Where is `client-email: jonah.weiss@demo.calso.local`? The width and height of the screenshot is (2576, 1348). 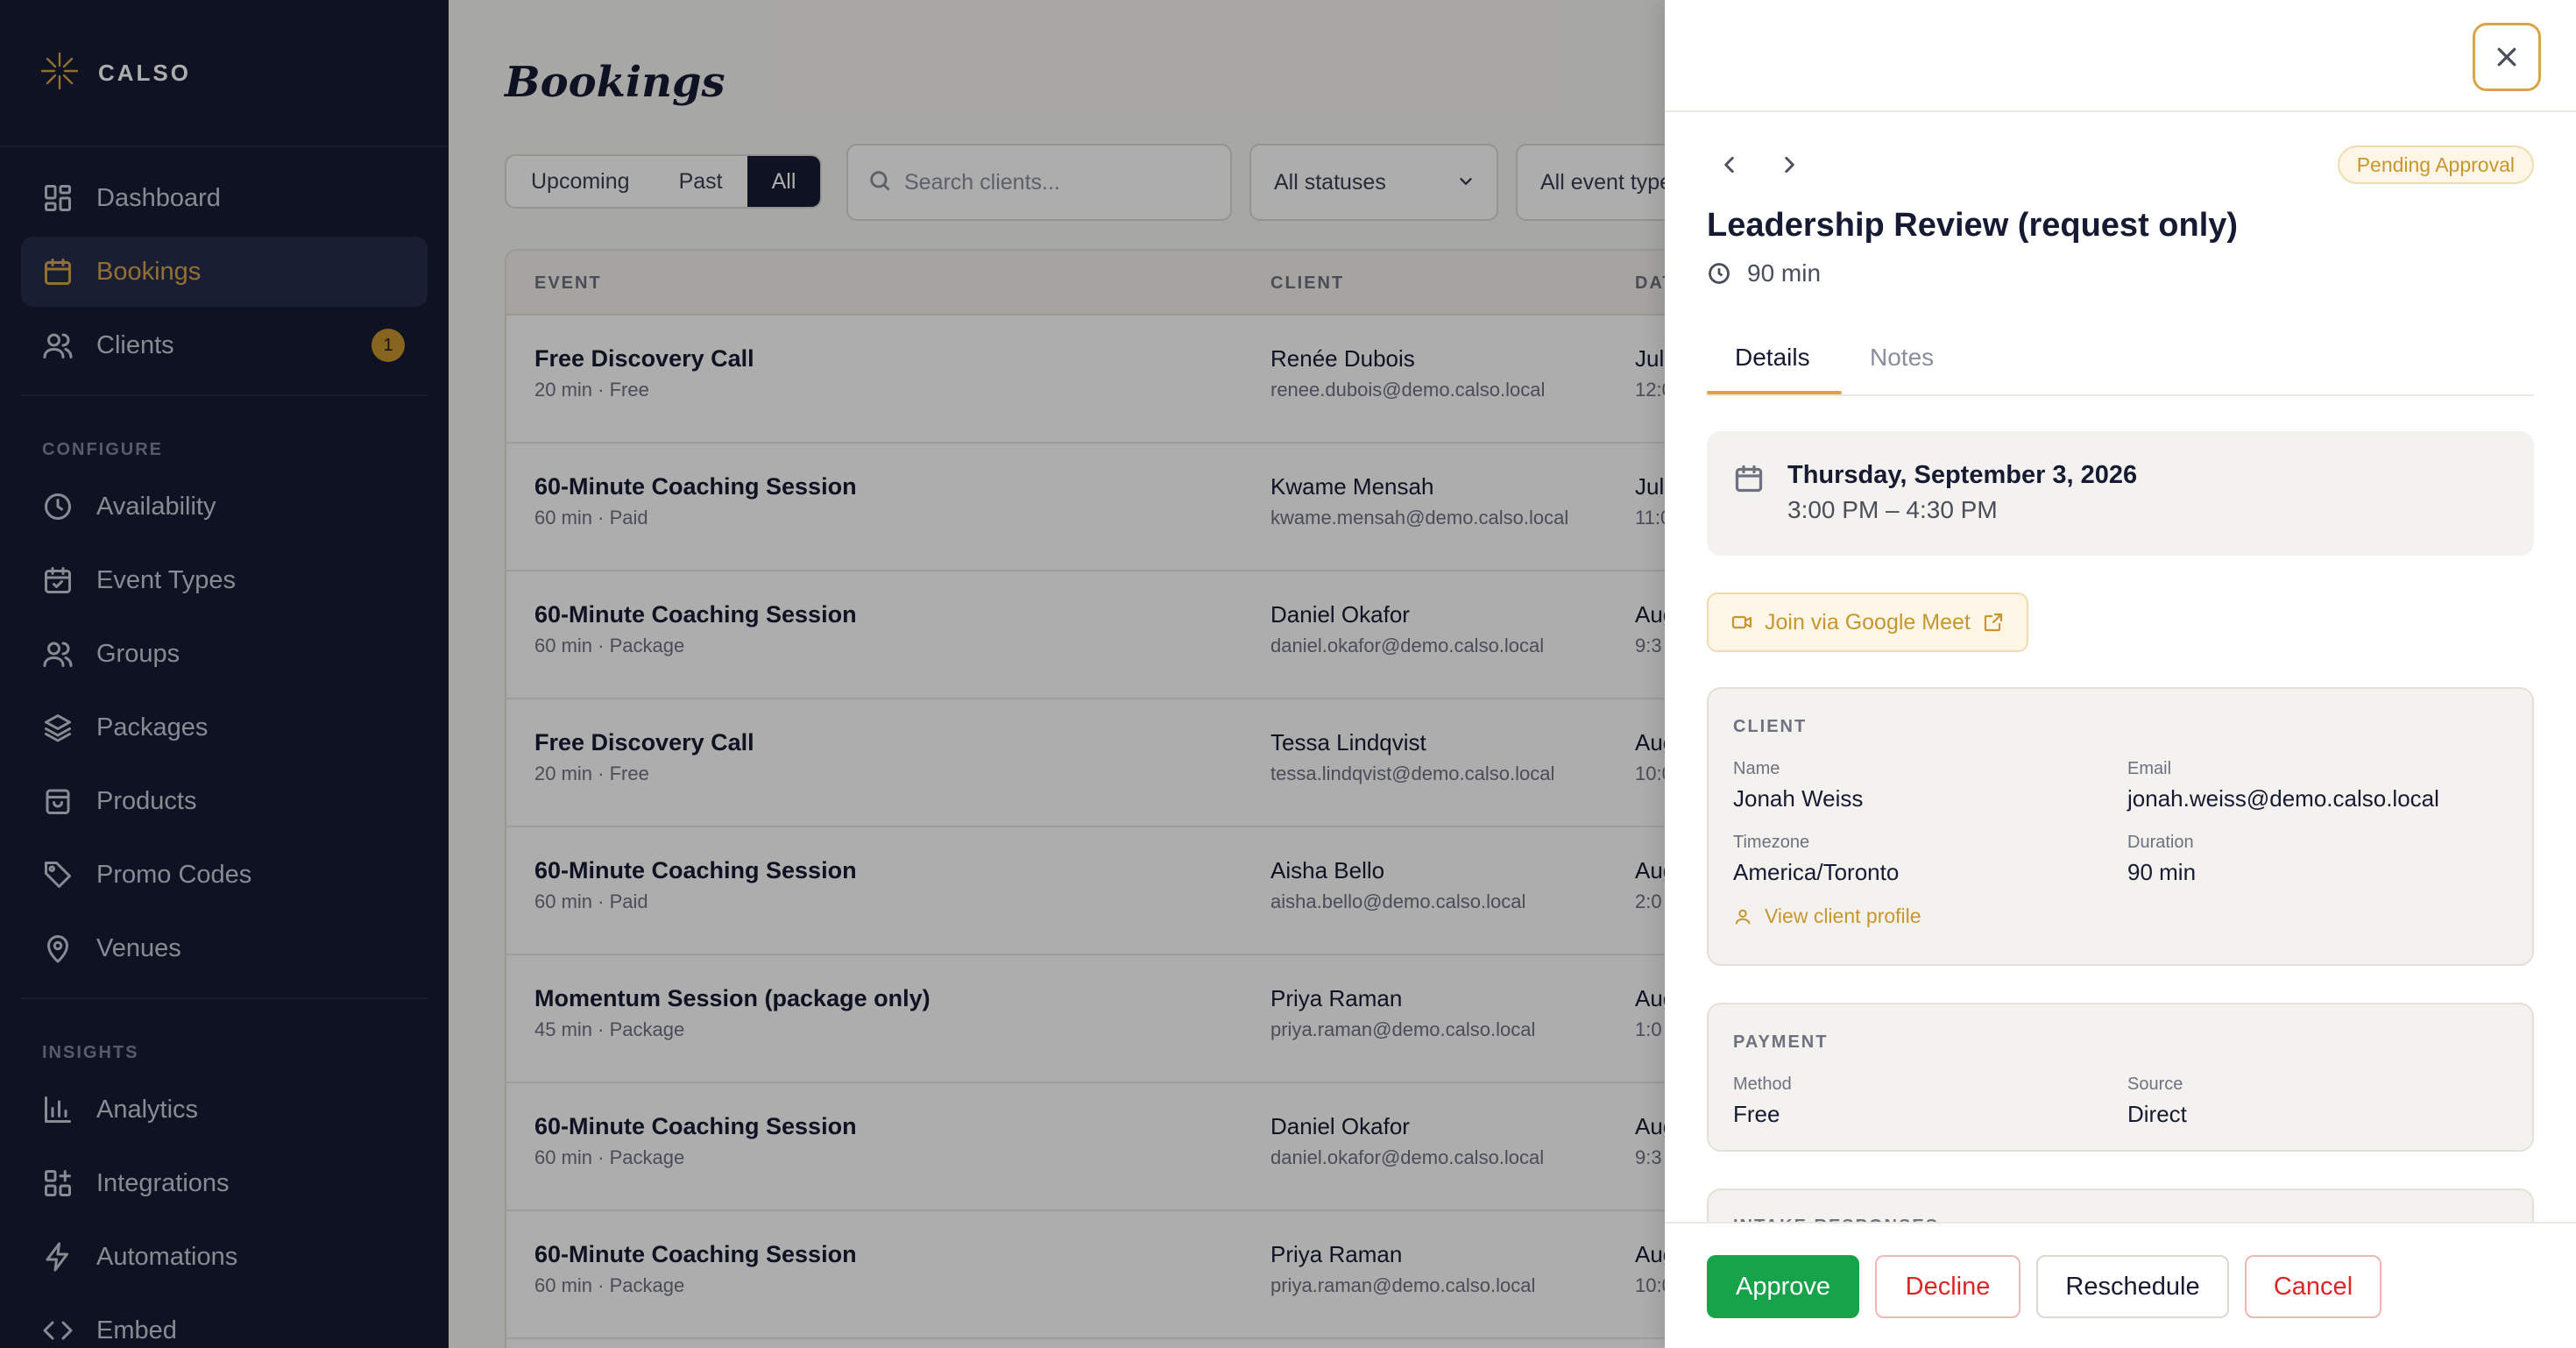
client-email: jonah.weiss@demo.calso.local is located at coordinates (2283, 798).